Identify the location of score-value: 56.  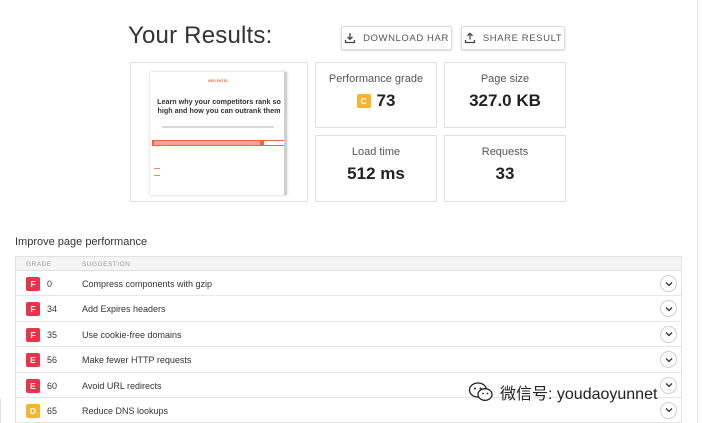
(52, 360).